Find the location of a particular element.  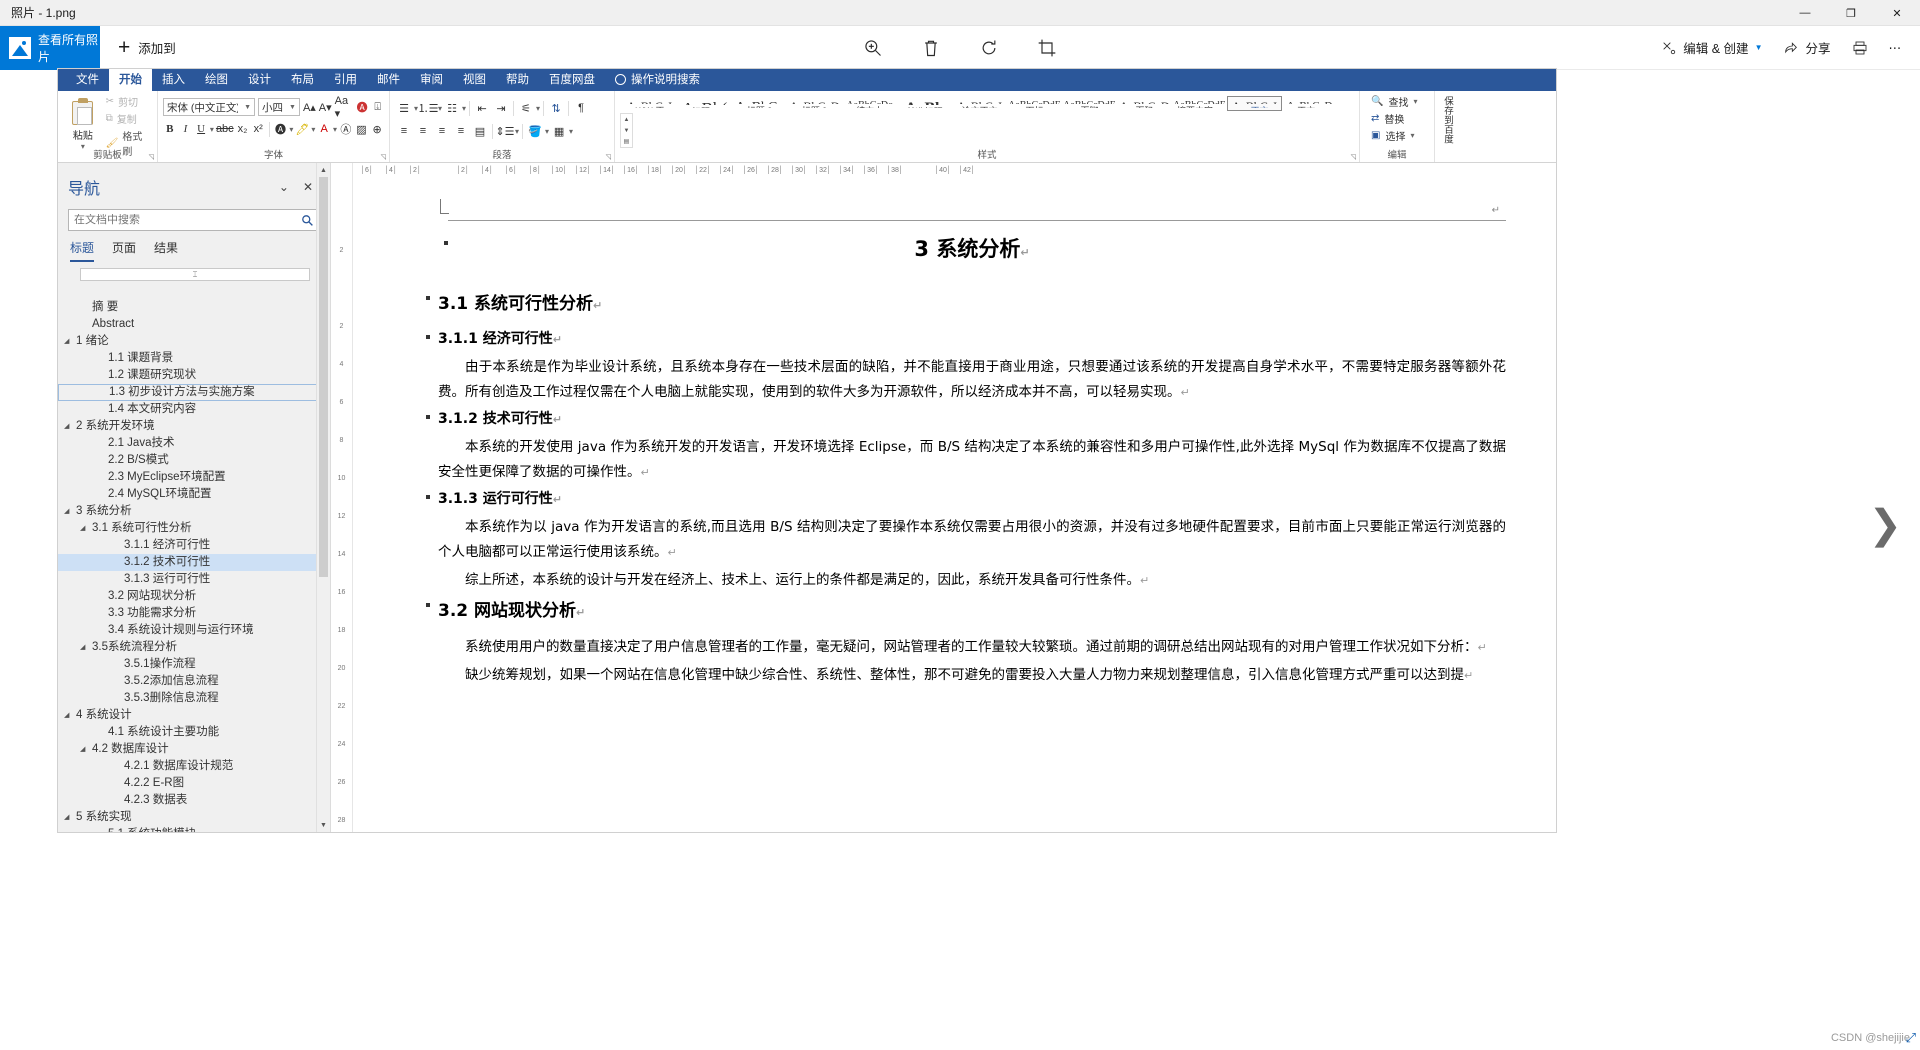

style-item: AaBbCcI↵ 正文 is located at coordinates (1254, 103).